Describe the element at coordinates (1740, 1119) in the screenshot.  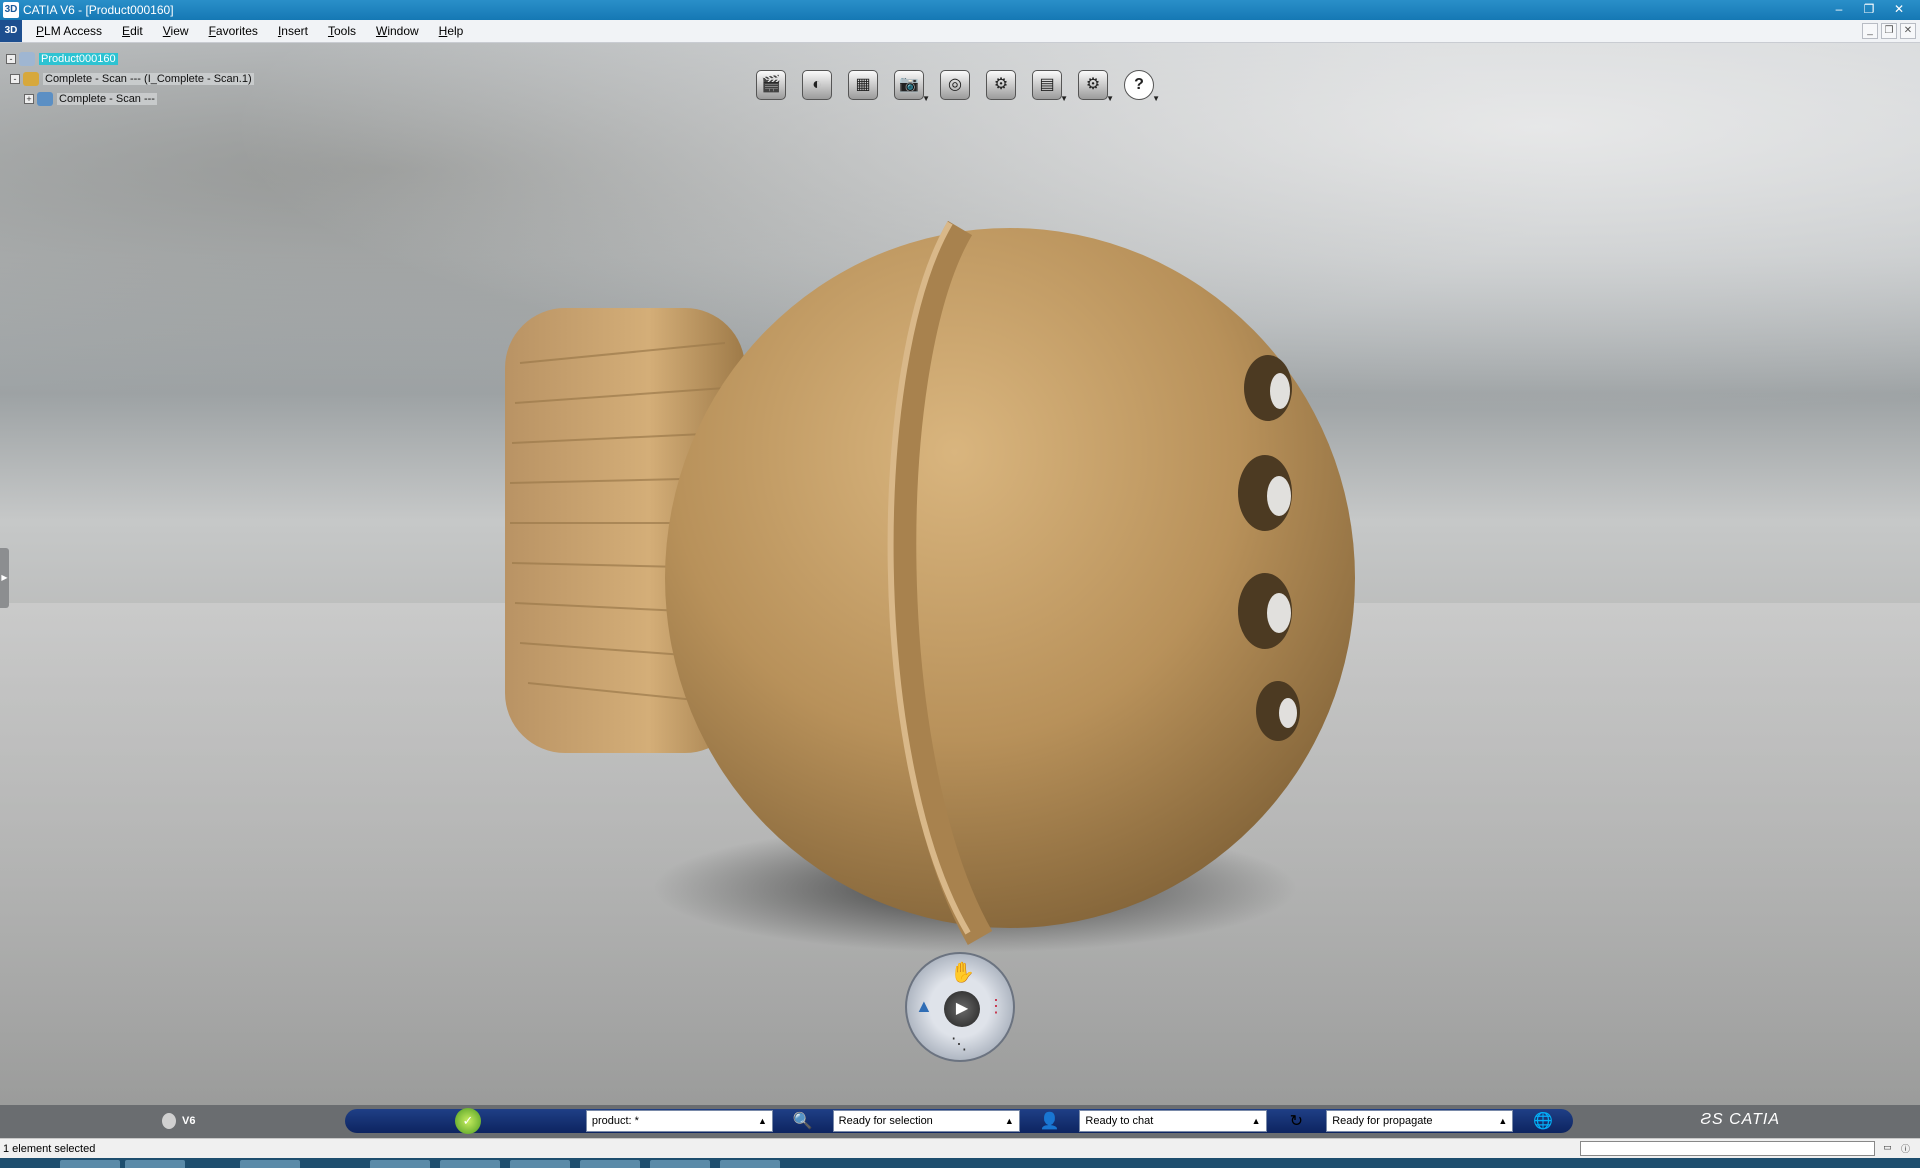
I see `catia-logo: ƧS CATIA` at that location.